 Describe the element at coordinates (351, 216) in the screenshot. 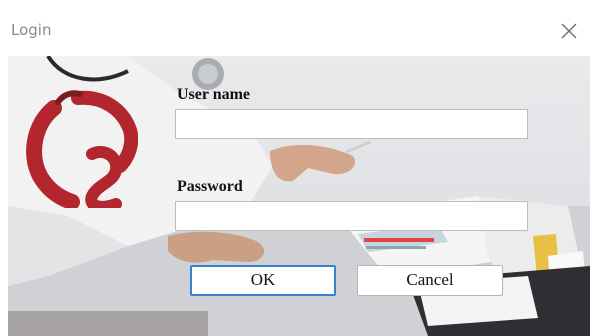

I see `password-input` at that location.